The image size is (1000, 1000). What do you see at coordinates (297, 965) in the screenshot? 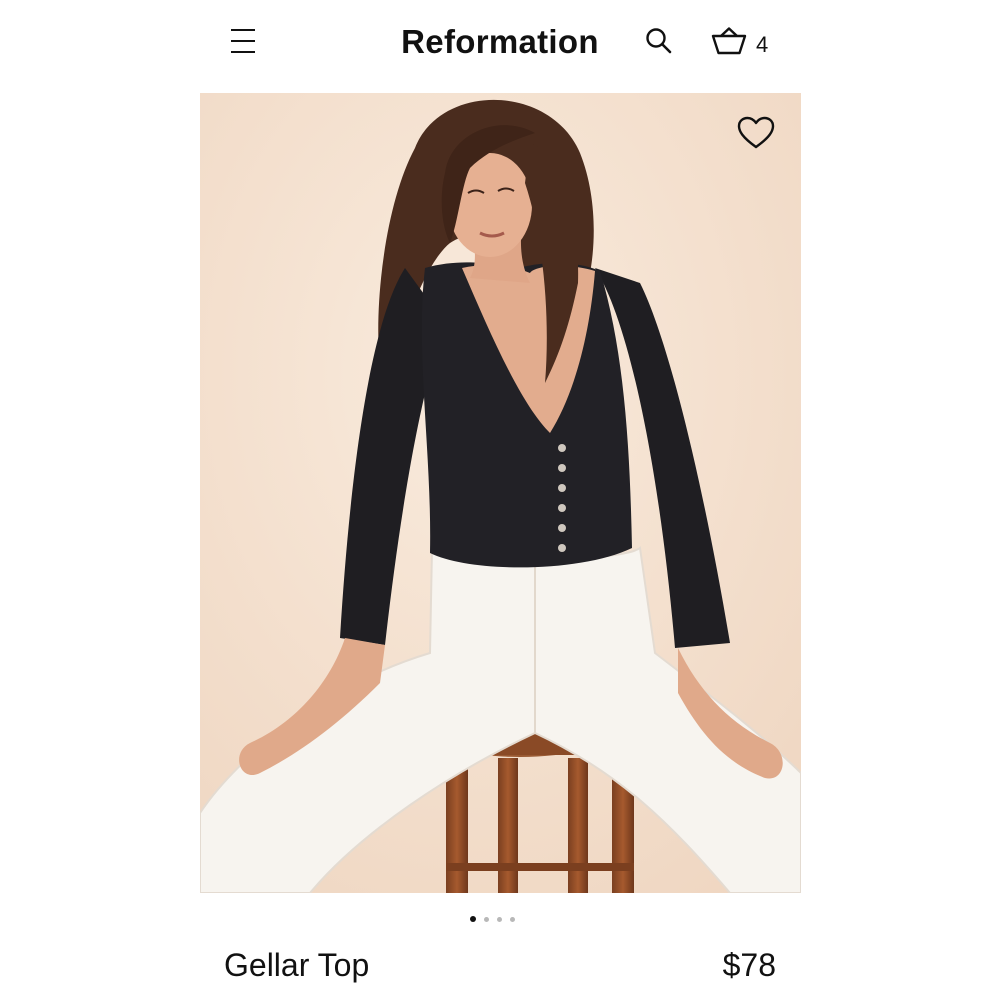
I see `product-name: Gellar Top` at bounding box center [297, 965].